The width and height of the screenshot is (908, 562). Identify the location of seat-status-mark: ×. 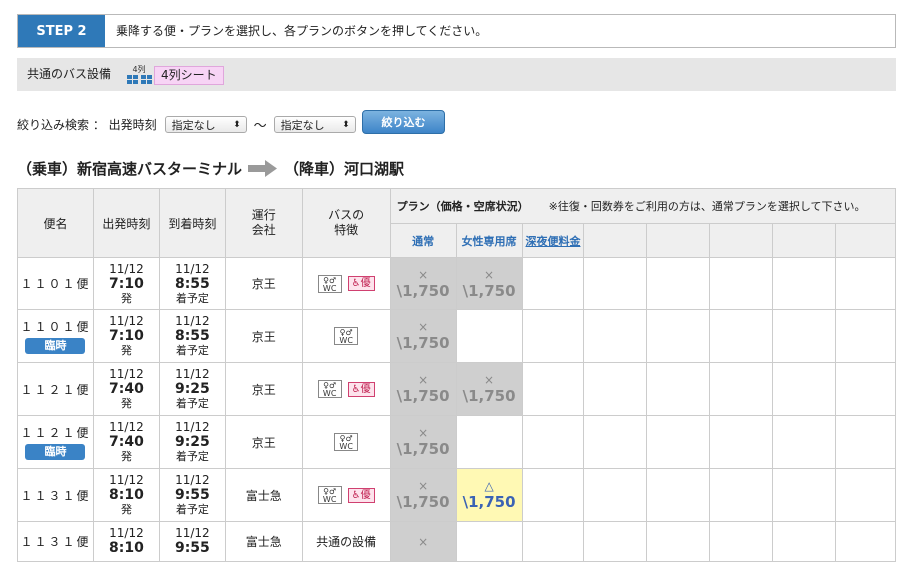
(423, 486).